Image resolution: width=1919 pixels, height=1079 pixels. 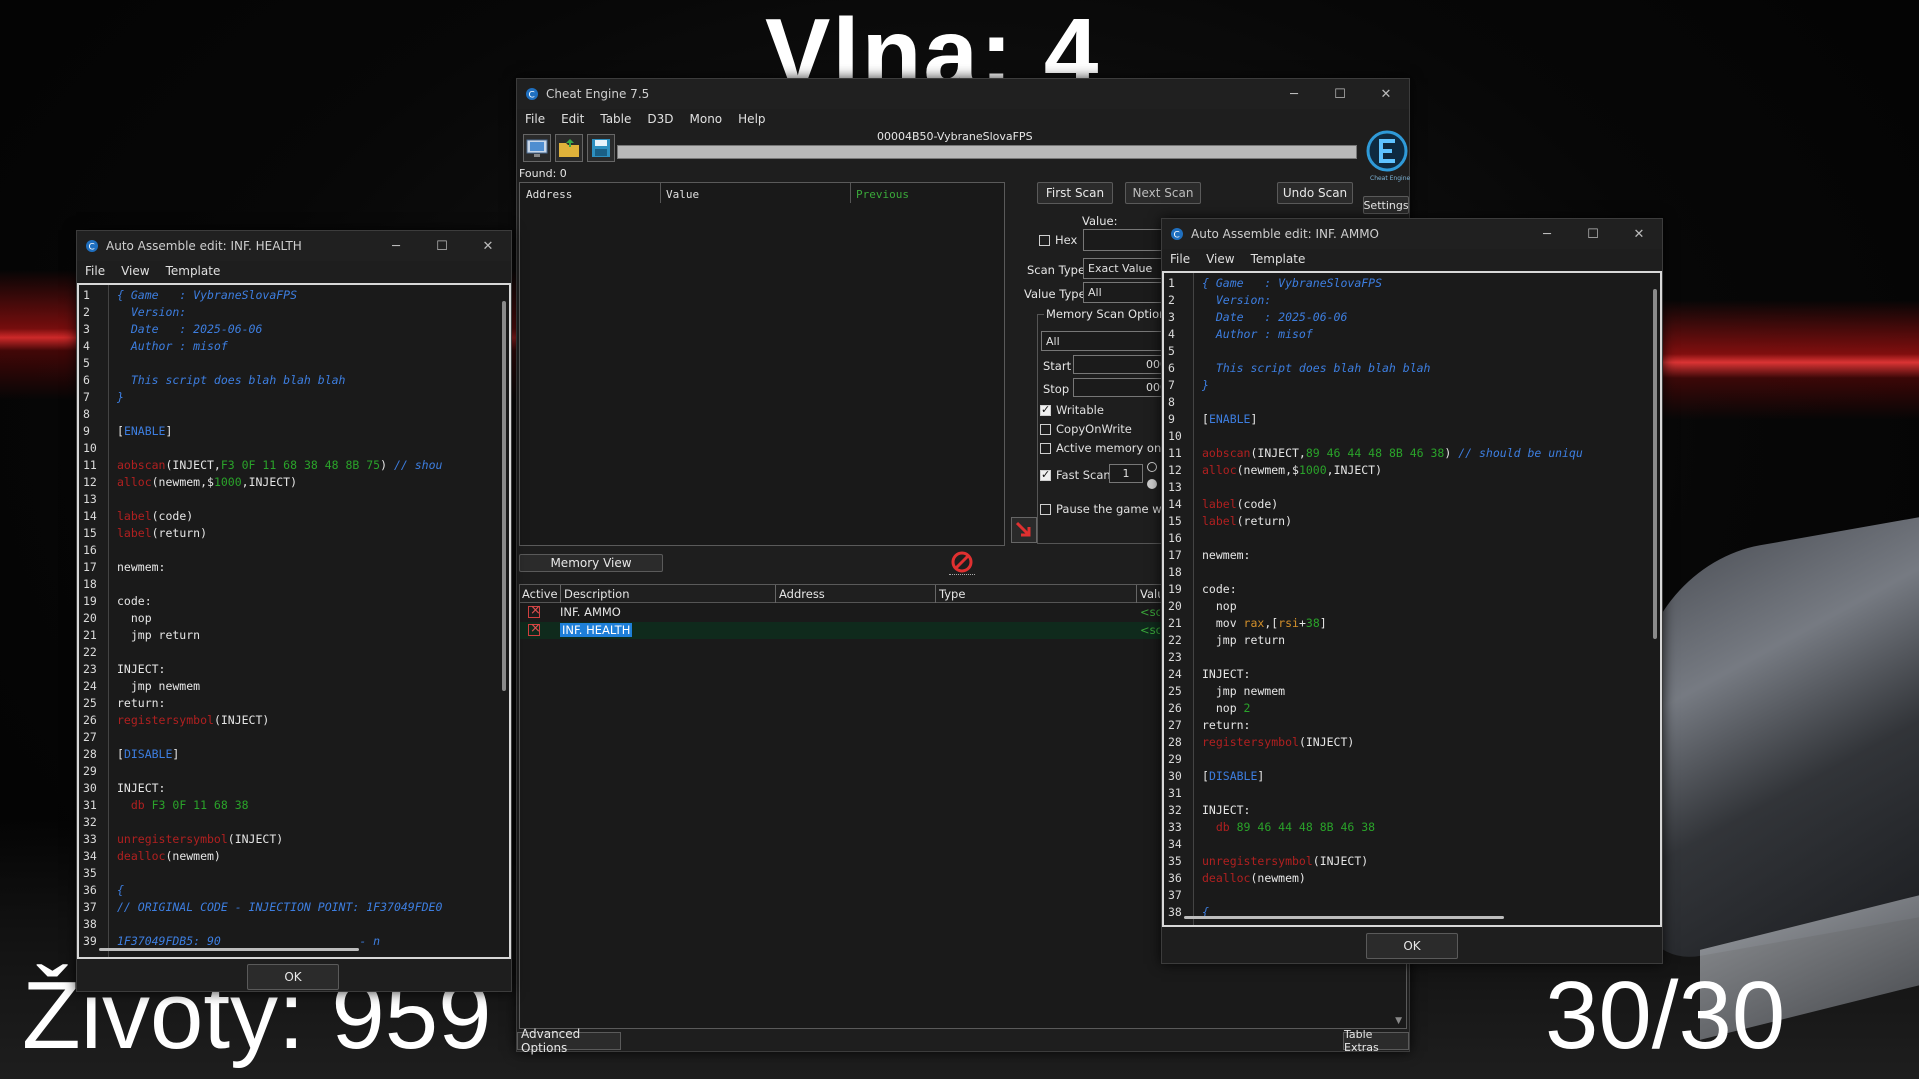 I want to click on col-description: Description, so click(x=597, y=594).